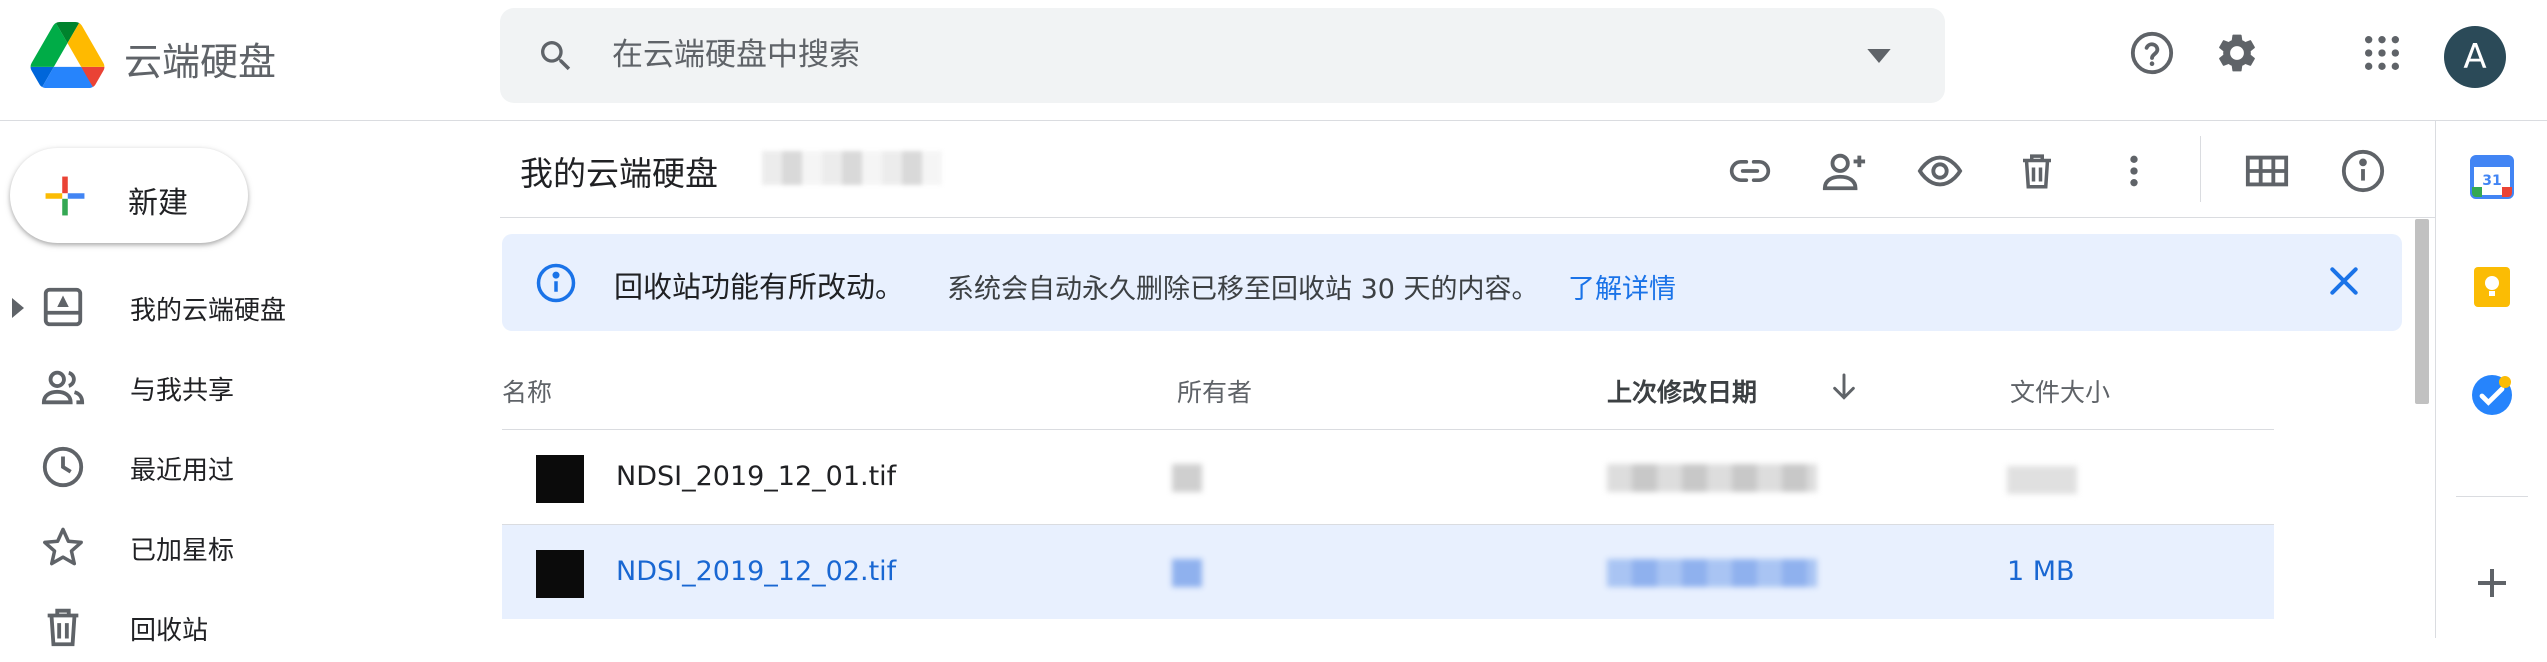  Describe the element at coordinates (1844, 387) in the screenshot. I see `sort-descending-arrow-icon` at that location.